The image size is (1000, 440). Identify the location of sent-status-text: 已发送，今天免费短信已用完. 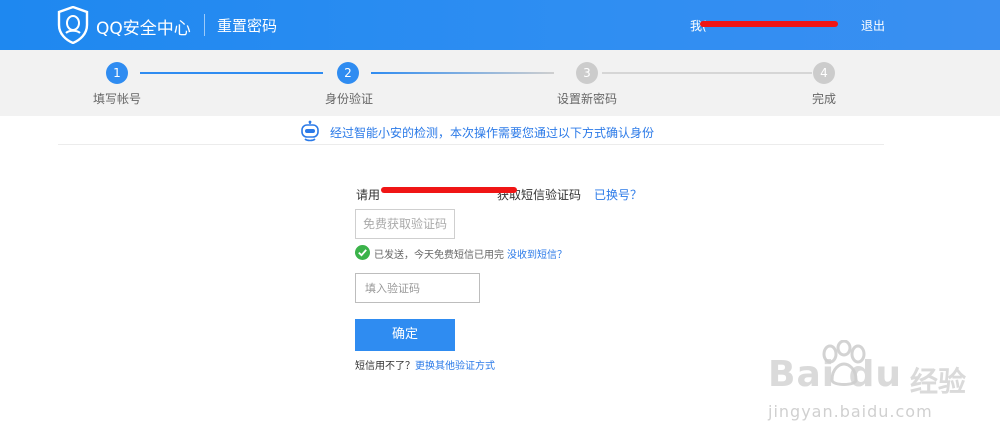
(439, 255).